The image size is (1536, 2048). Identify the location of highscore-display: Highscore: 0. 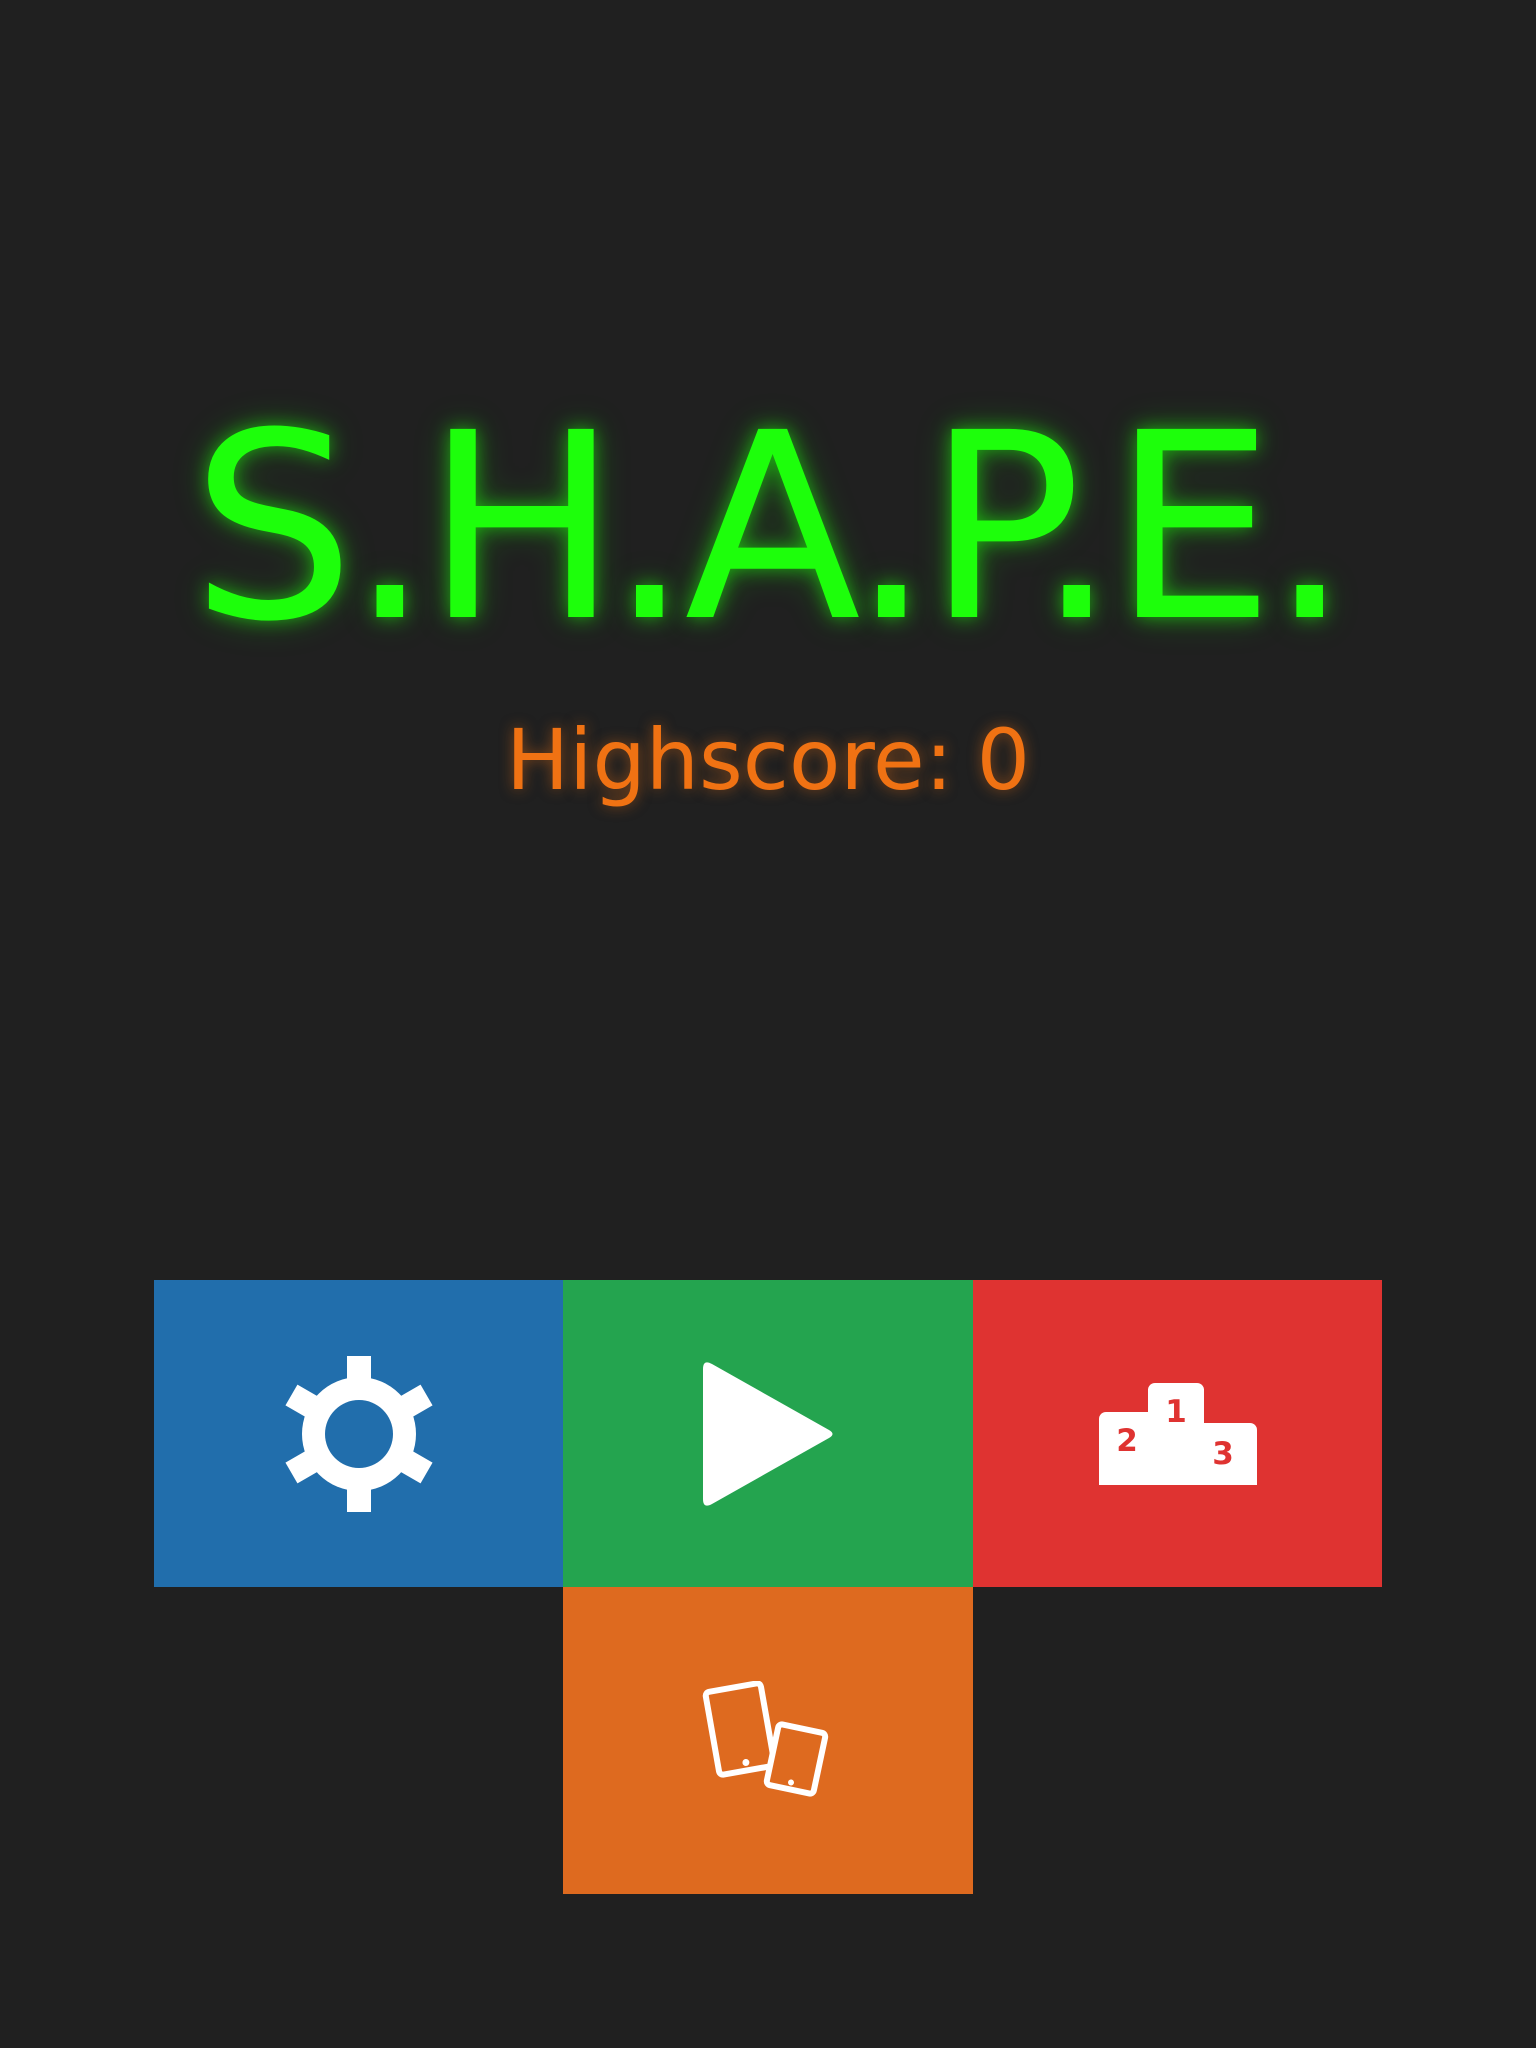
(768, 760).